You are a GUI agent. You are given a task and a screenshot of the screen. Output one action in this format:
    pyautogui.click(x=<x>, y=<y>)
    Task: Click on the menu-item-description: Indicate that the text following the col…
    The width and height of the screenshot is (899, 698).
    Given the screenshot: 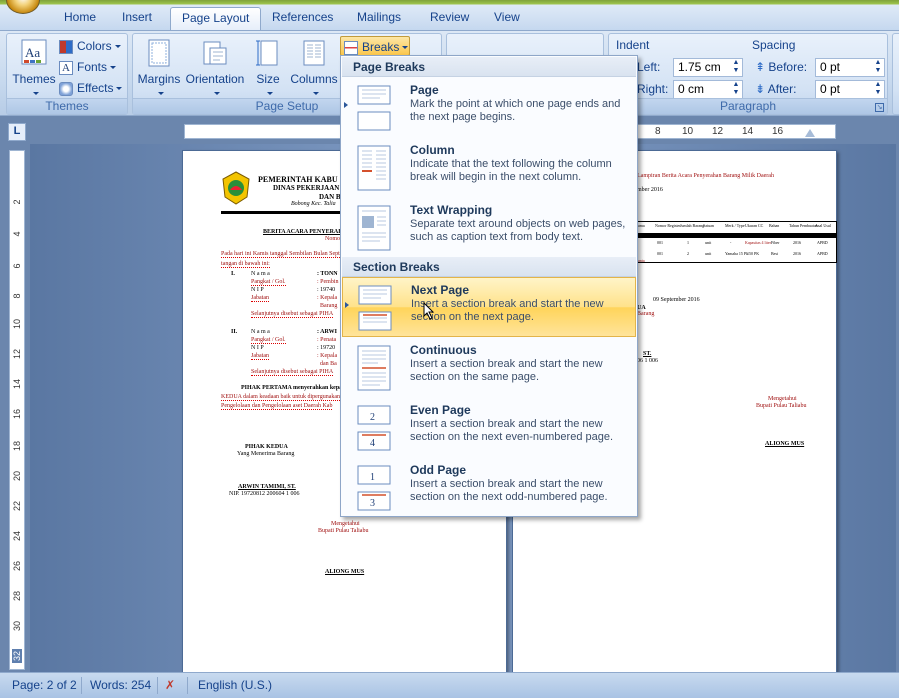 What is the action you would take?
    pyautogui.click(x=511, y=170)
    